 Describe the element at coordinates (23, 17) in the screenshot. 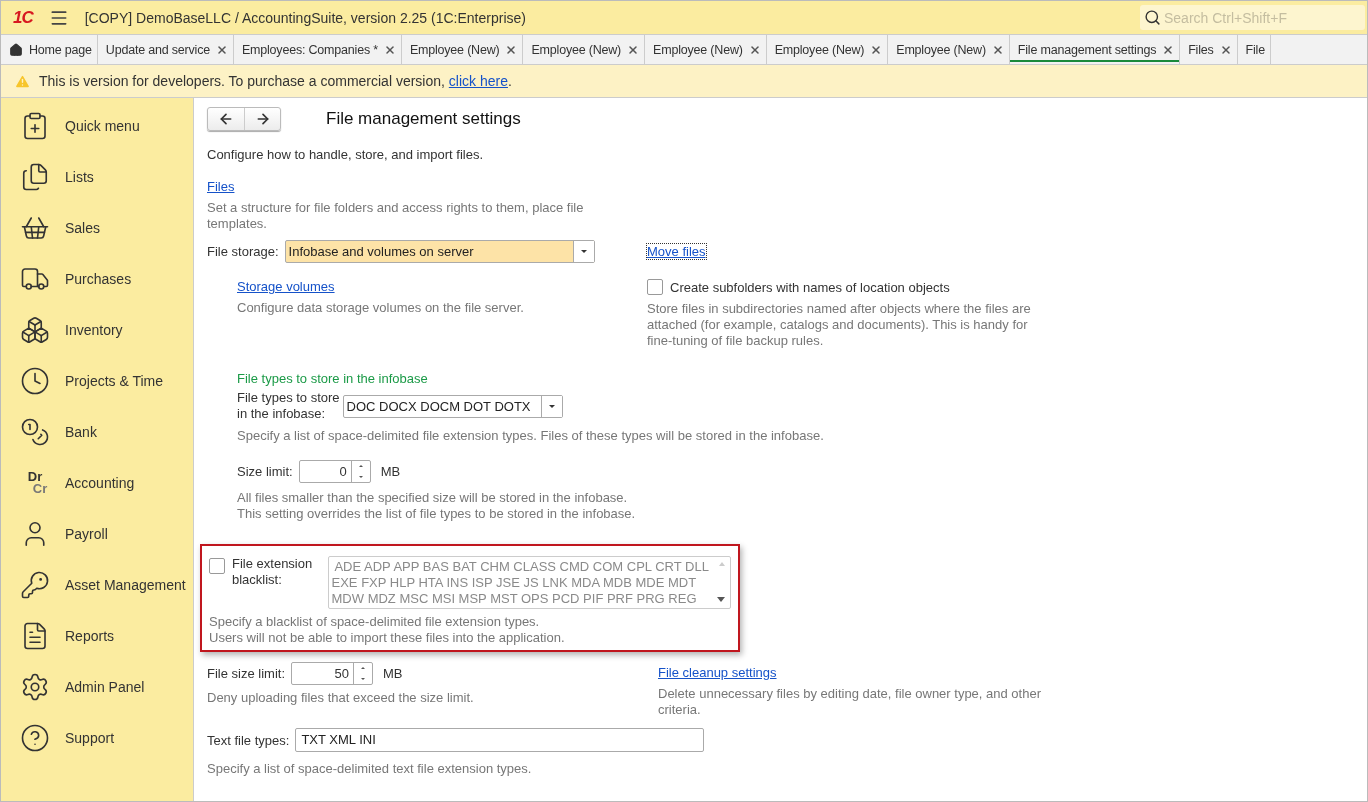

I see `app-logo: 1С` at that location.